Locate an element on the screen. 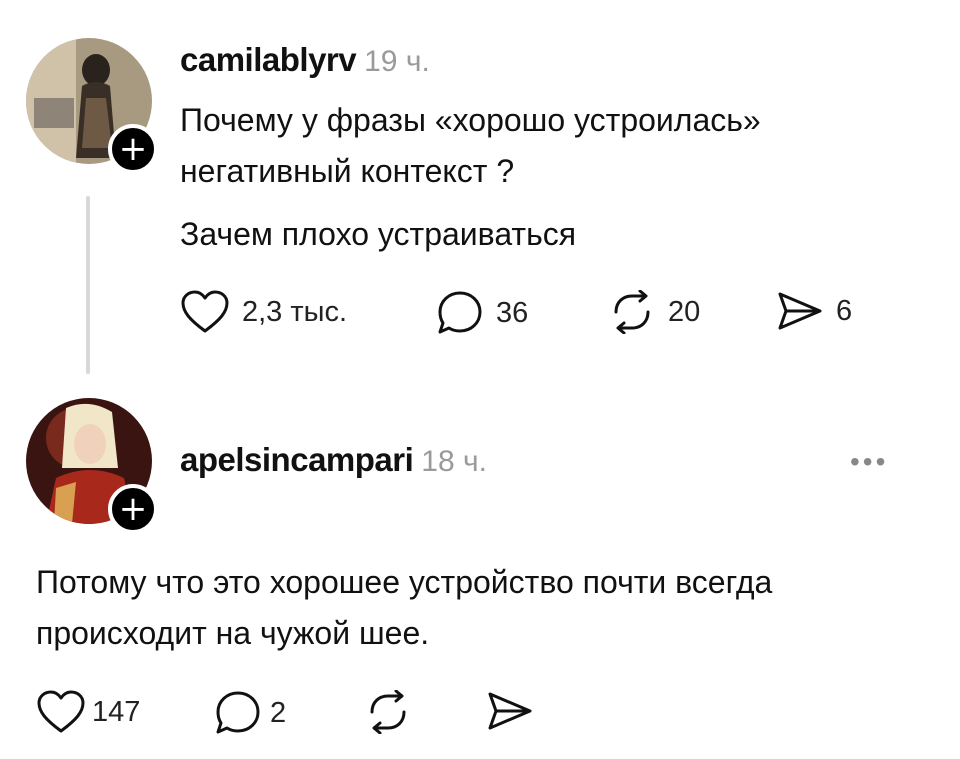 The width and height of the screenshot is (960, 759). repost-count: 20 is located at coordinates (684, 311).